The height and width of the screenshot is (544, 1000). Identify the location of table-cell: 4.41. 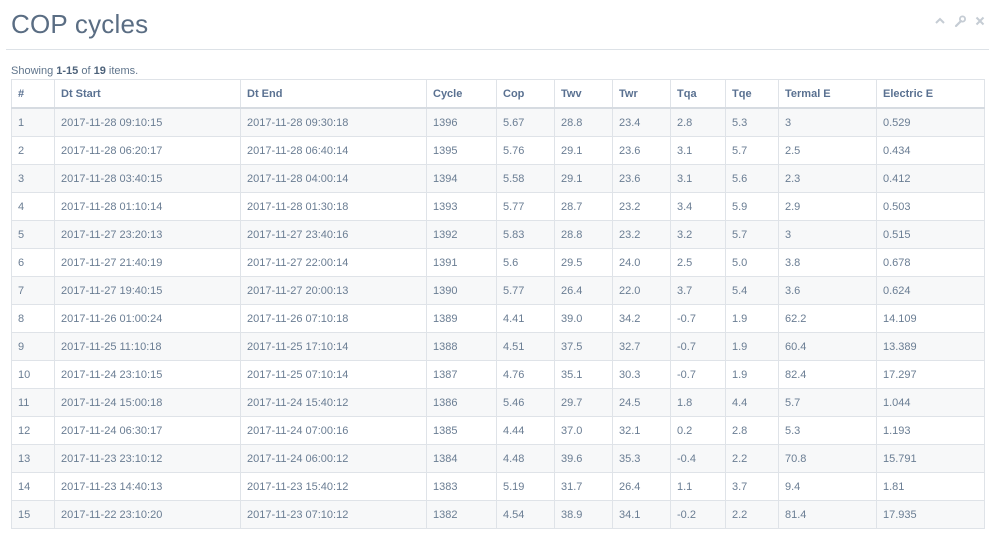
(525, 318).